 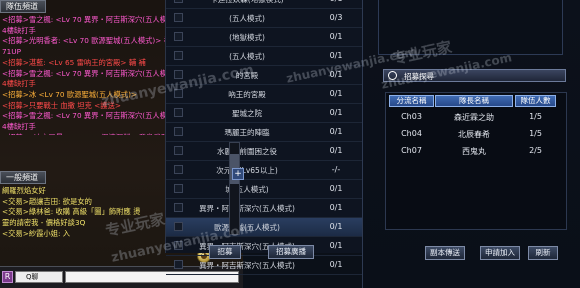 What do you see at coordinates (474, 134) in the screenshot?
I see `recruit-cell-leader: 北辰春希` at bounding box center [474, 134].